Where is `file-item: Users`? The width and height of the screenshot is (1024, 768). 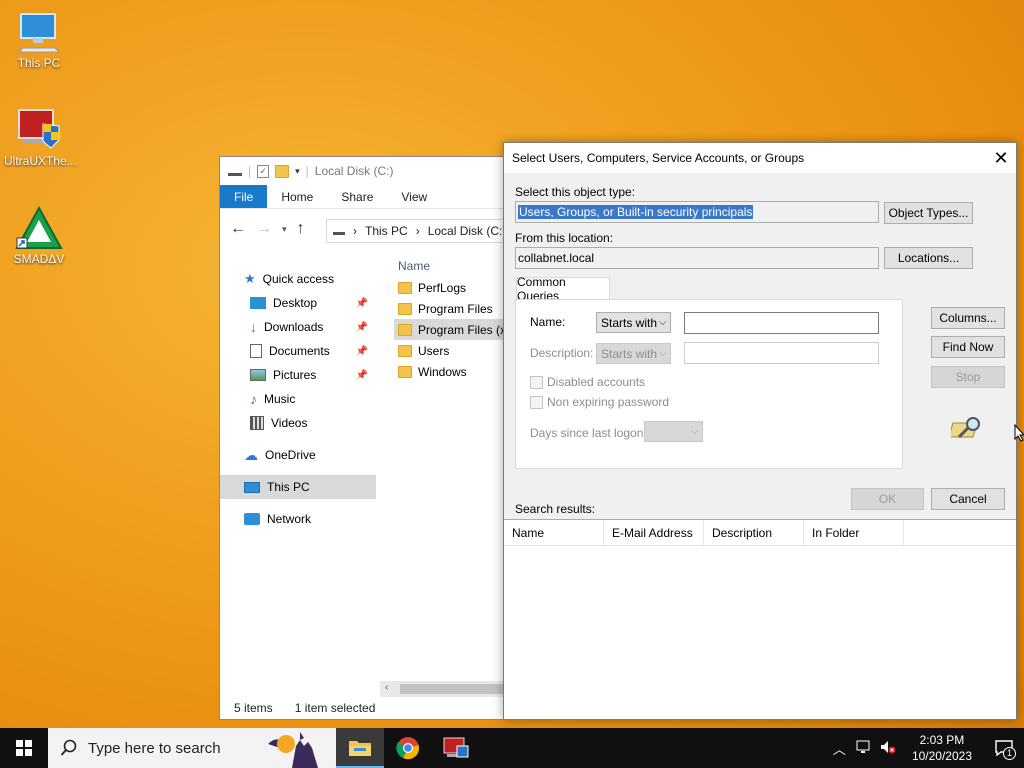
file-item: Users is located at coordinates (457, 350).